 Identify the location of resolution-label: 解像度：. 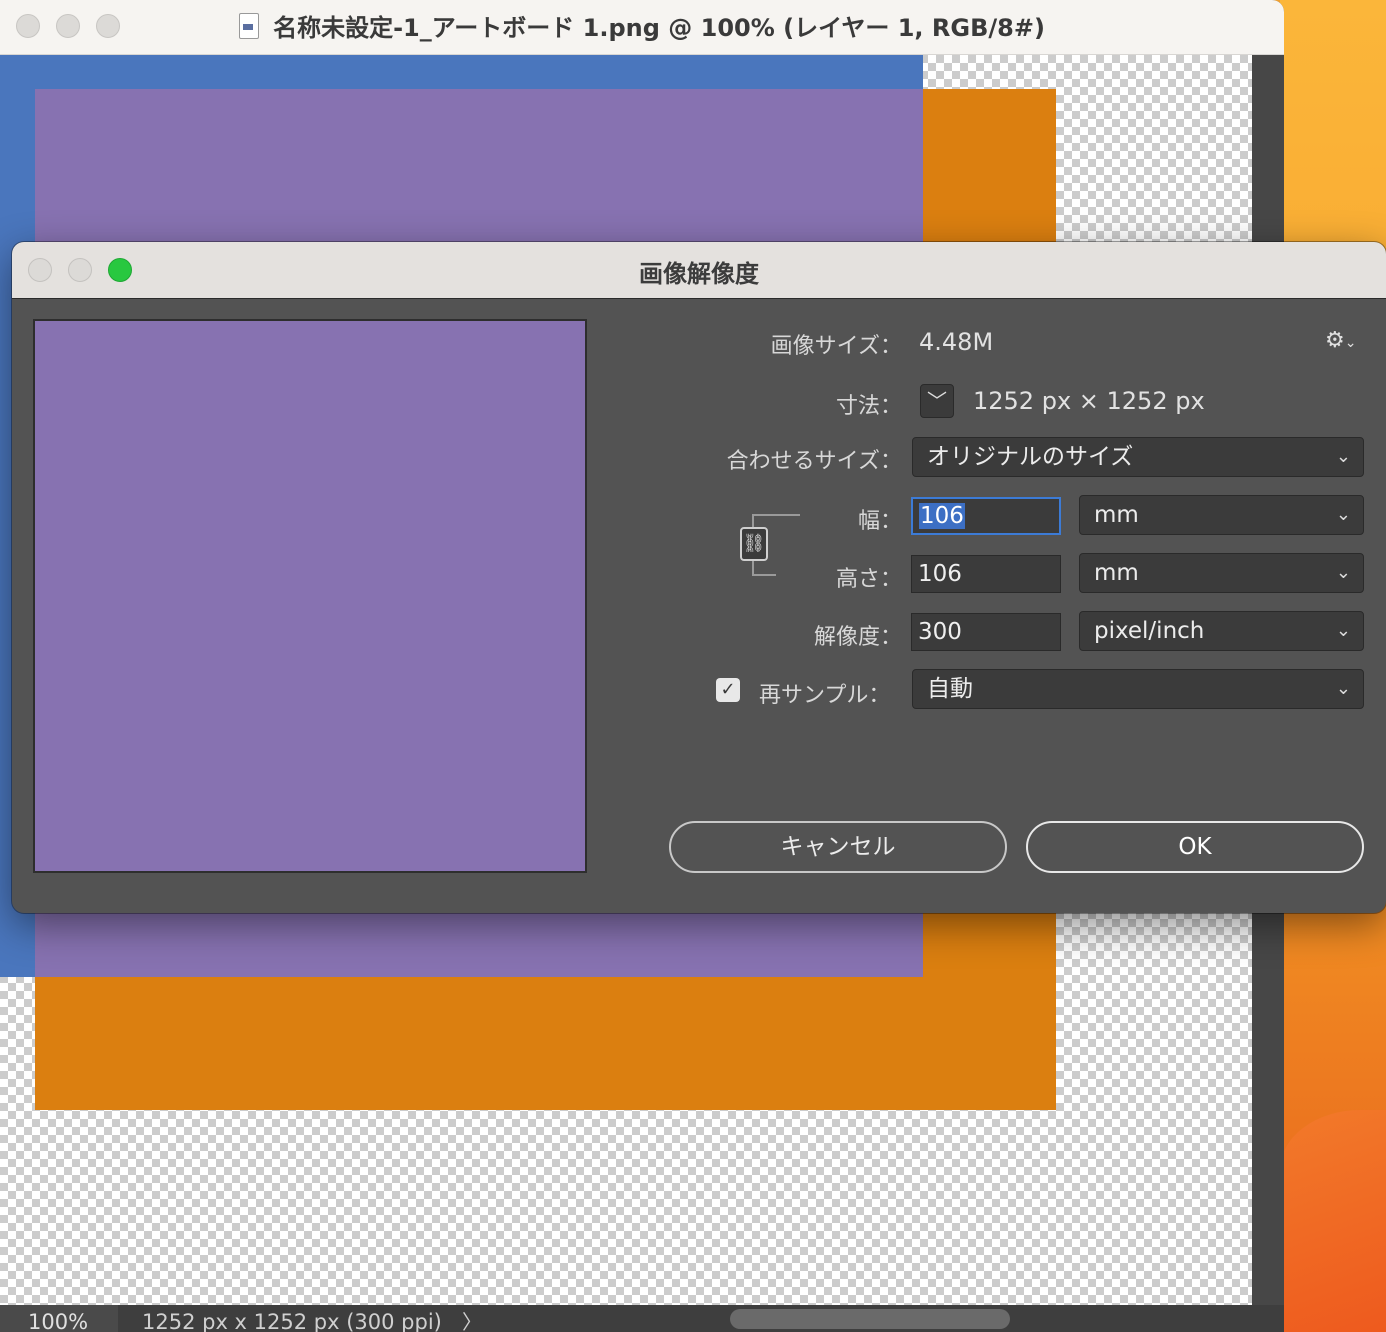
(857, 637).